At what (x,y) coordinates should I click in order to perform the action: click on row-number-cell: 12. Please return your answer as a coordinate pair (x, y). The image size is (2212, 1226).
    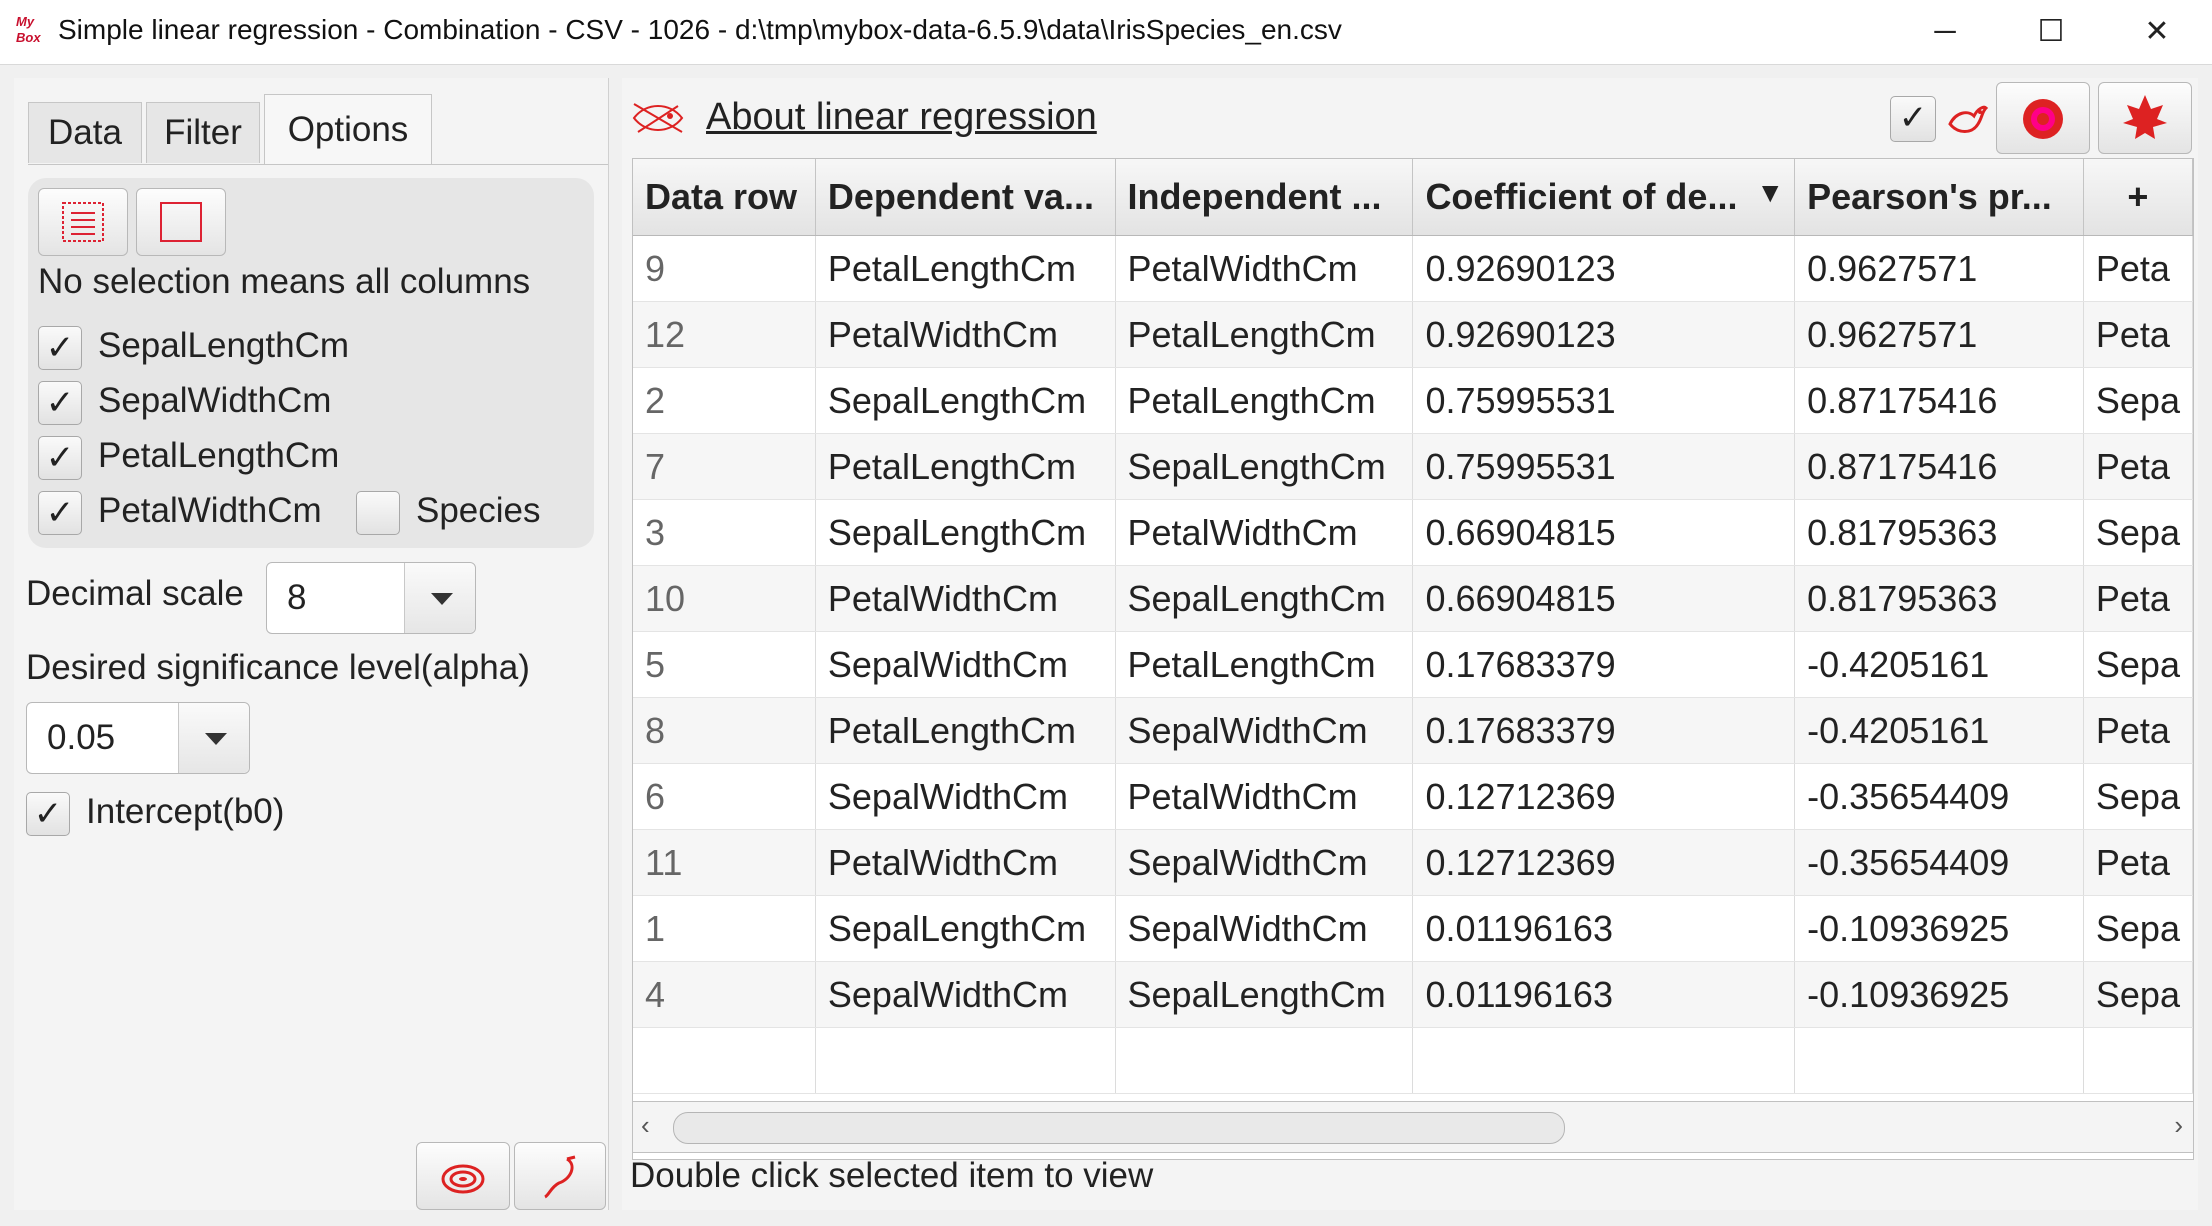
    Looking at the image, I should click on (724, 334).